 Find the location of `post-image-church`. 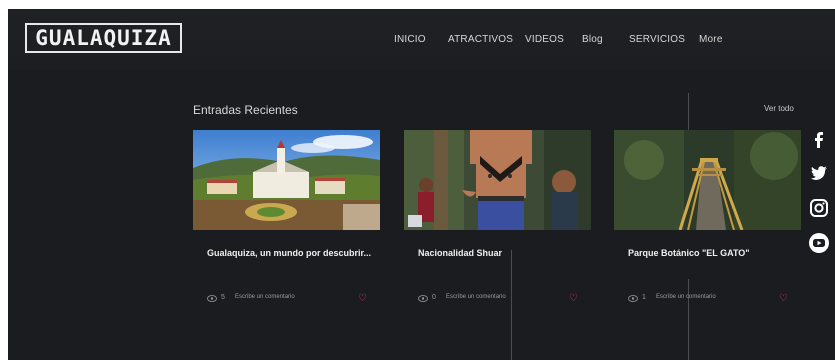

post-image-church is located at coordinates (286, 180).